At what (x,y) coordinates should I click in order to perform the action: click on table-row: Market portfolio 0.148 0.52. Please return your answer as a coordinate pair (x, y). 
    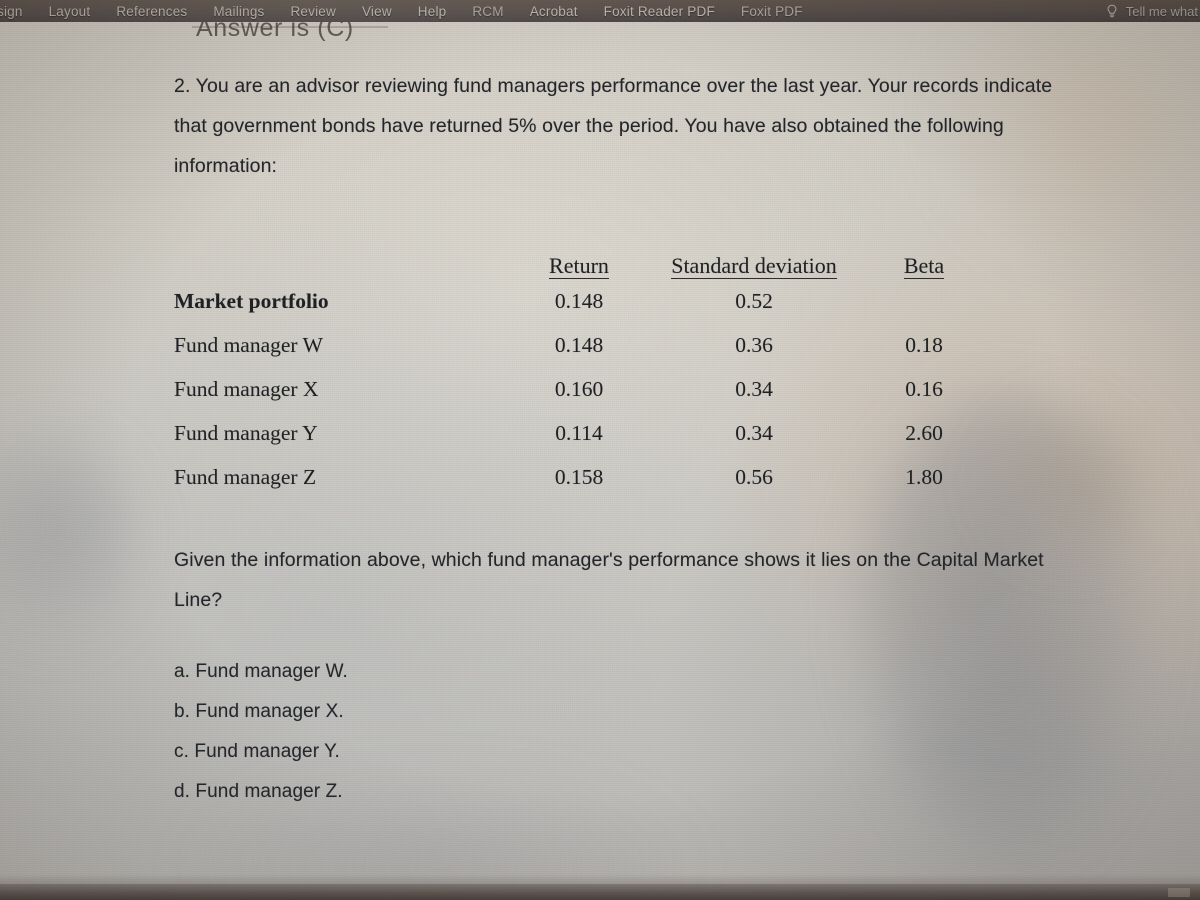
    Looking at the image, I should click on (584, 301).